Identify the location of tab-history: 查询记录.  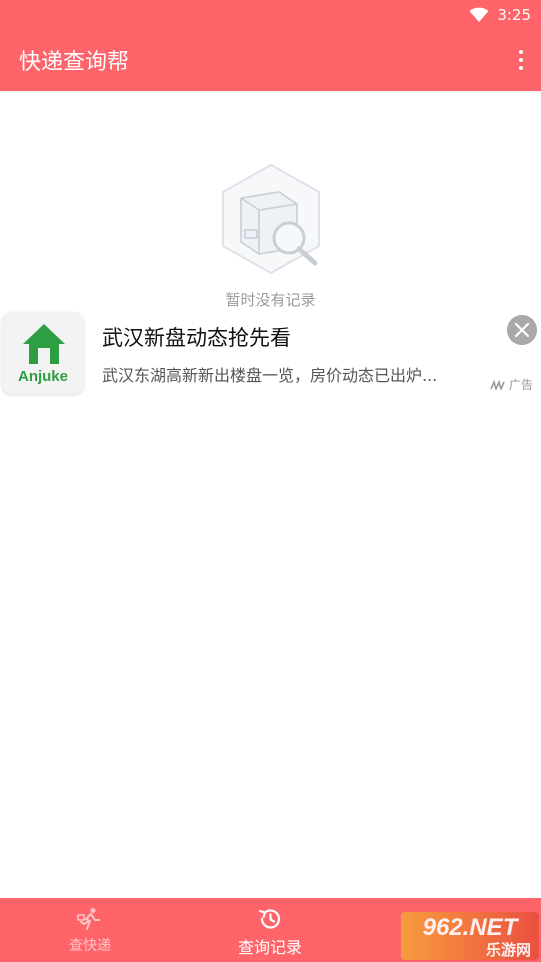
(270, 930).